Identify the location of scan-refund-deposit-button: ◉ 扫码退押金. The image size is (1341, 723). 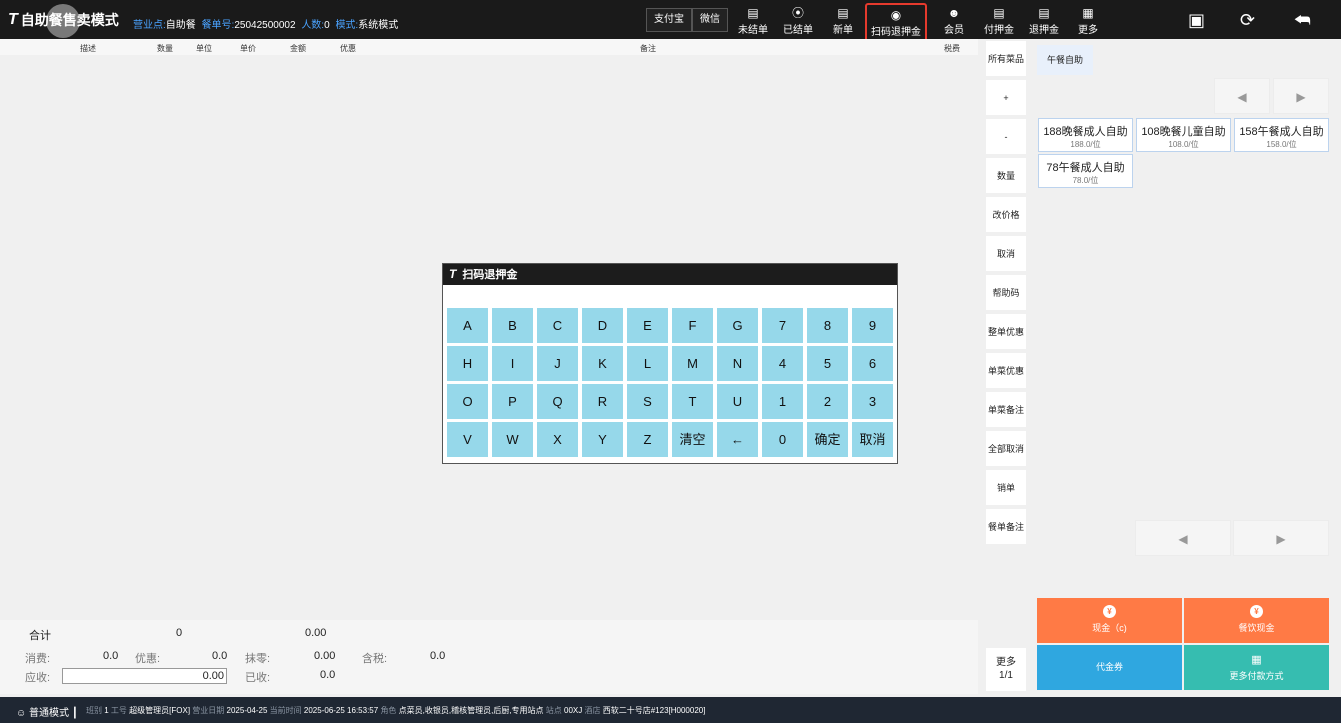
(896, 22).